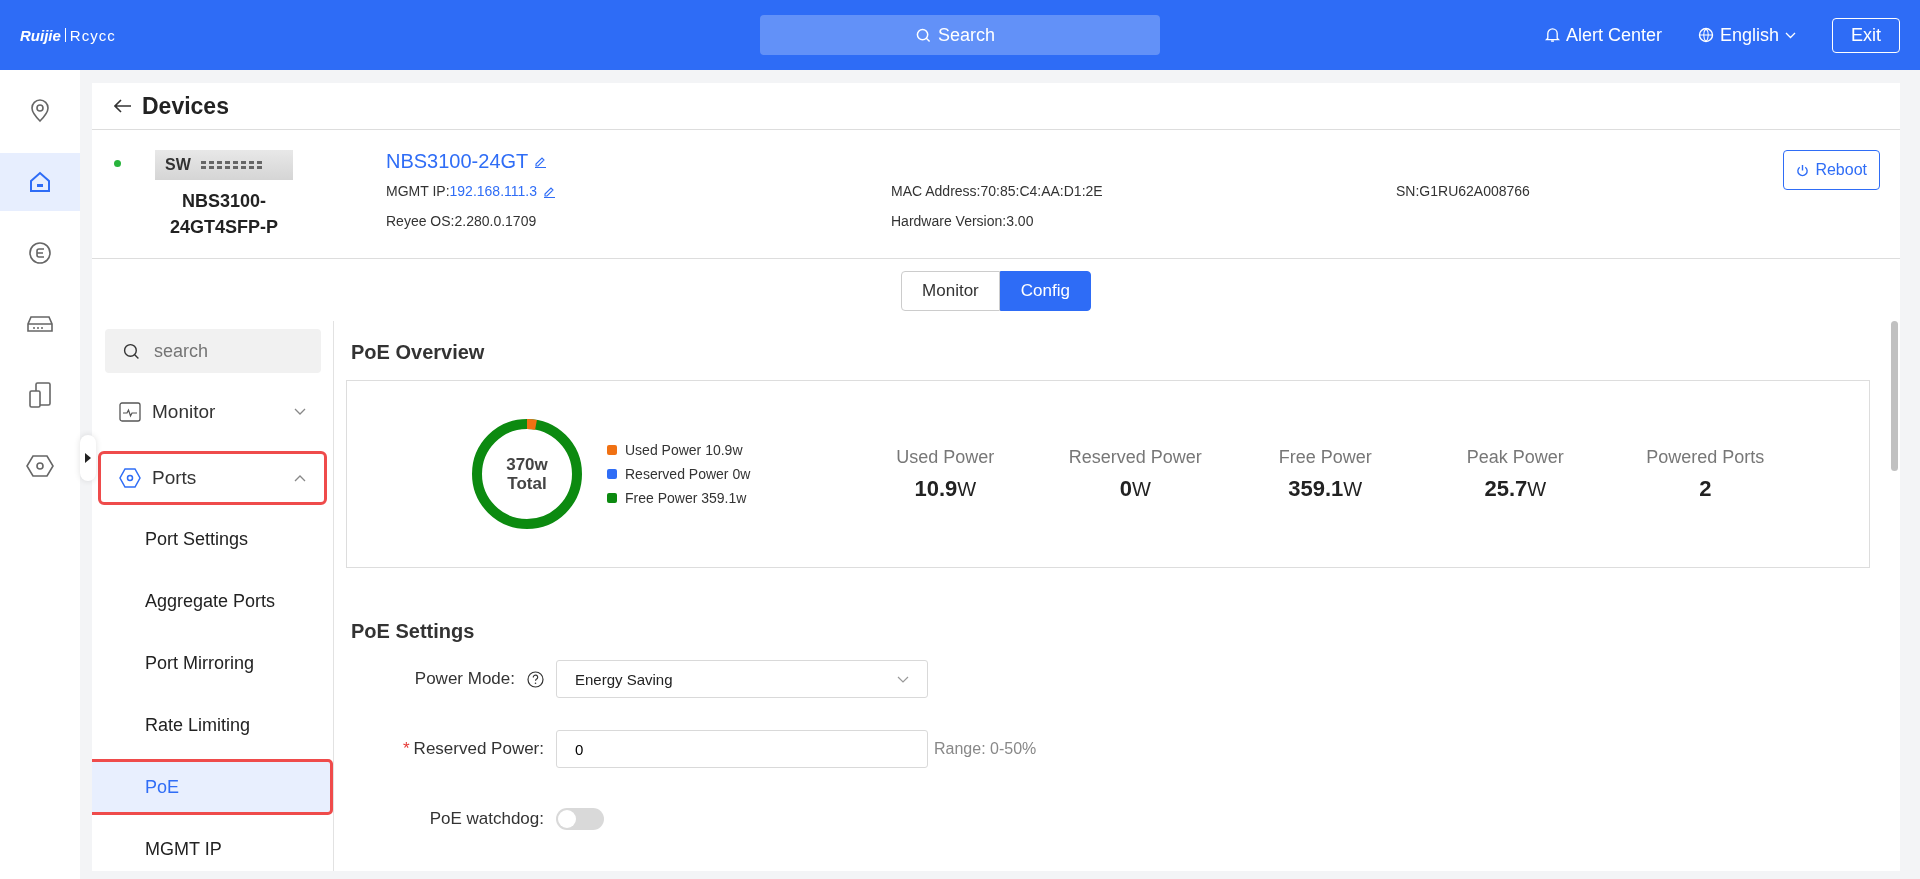 This screenshot has width=1920, height=879. Describe the element at coordinates (535, 679) in the screenshot. I see `help-icon` at that location.